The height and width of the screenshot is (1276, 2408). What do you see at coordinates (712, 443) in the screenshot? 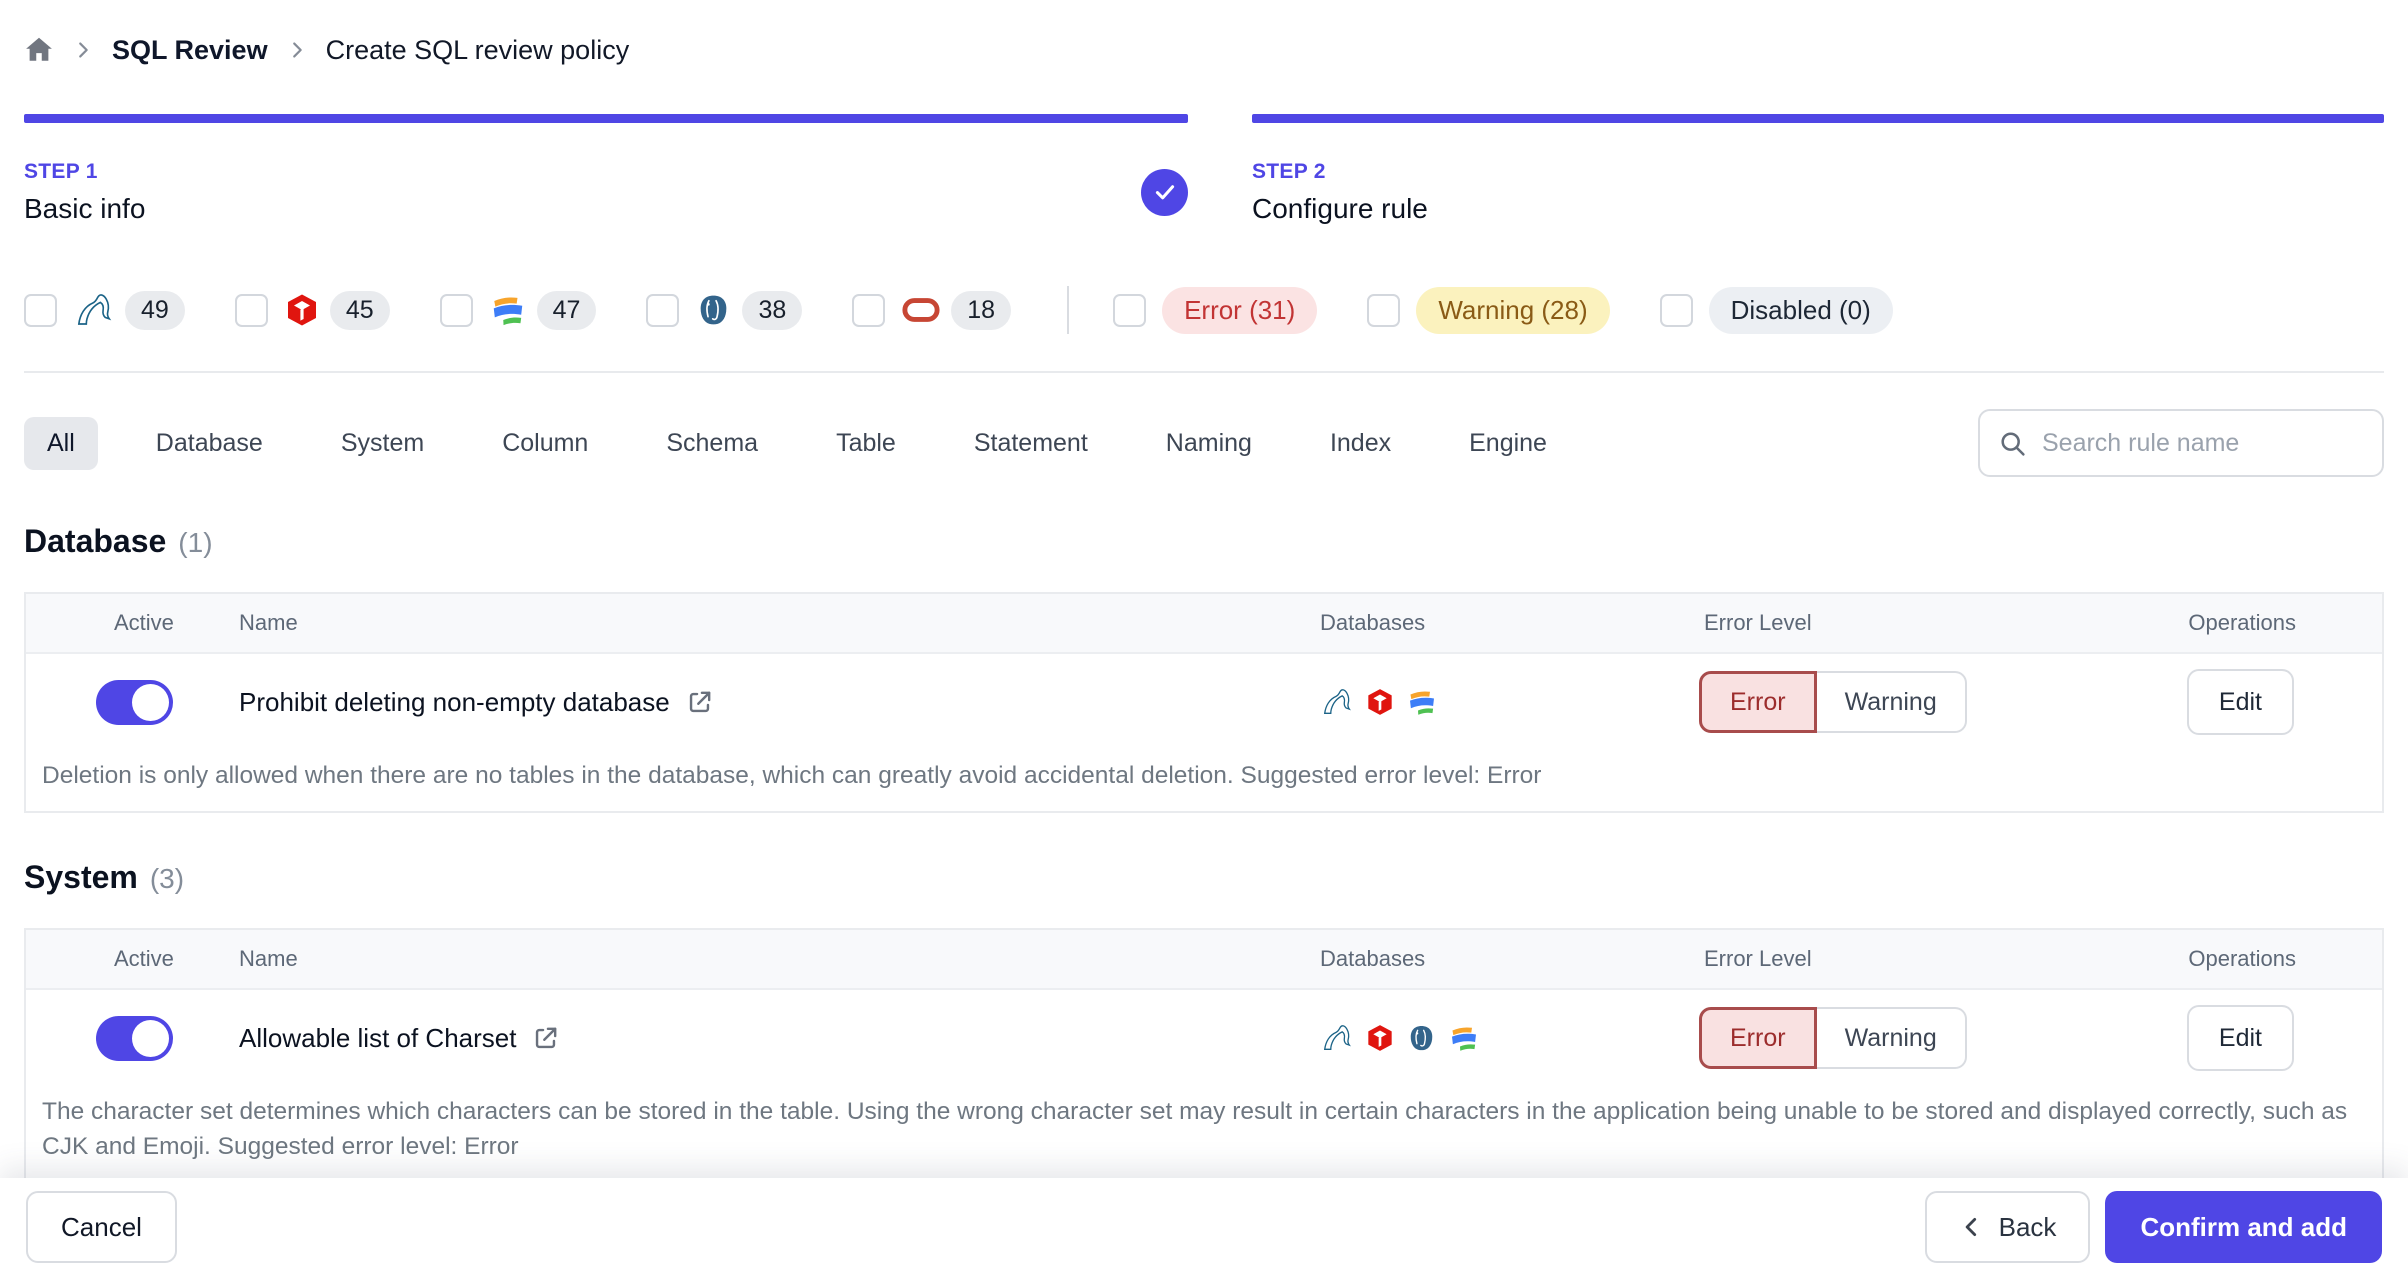
I see `tab-schema: Schema` at bounding box center [712, 443].